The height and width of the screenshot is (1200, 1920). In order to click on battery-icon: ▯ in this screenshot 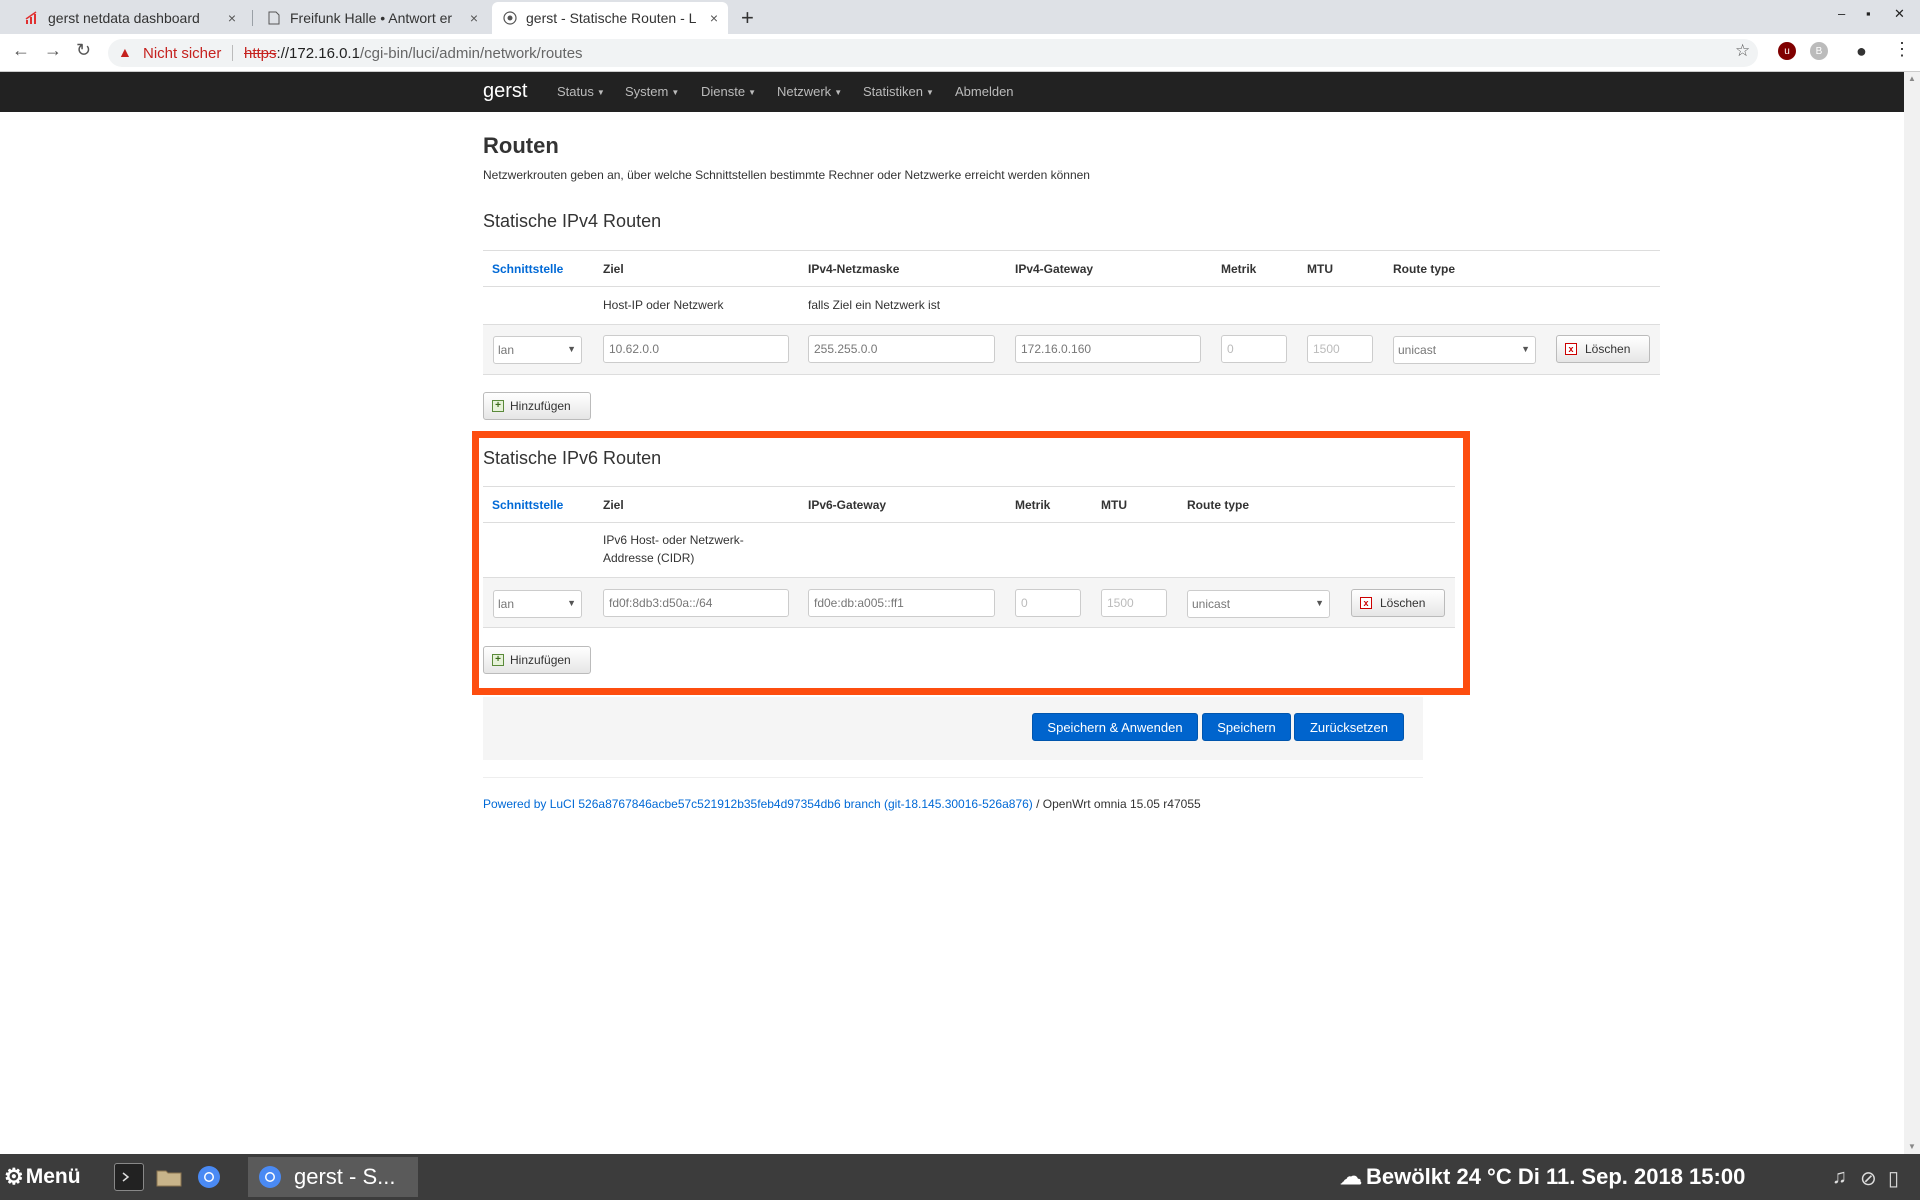, I will do `click(1893, 1178)`.